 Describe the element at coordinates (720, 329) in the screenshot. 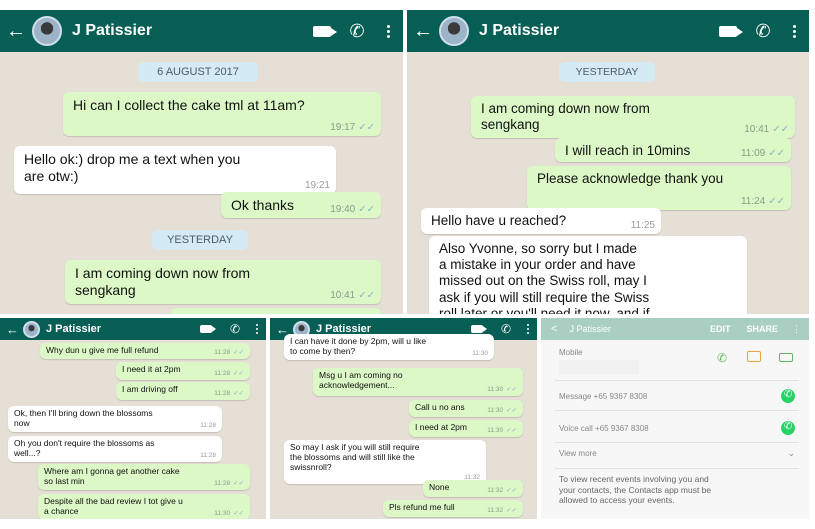

I see `edit-button: EDIT` at that location.